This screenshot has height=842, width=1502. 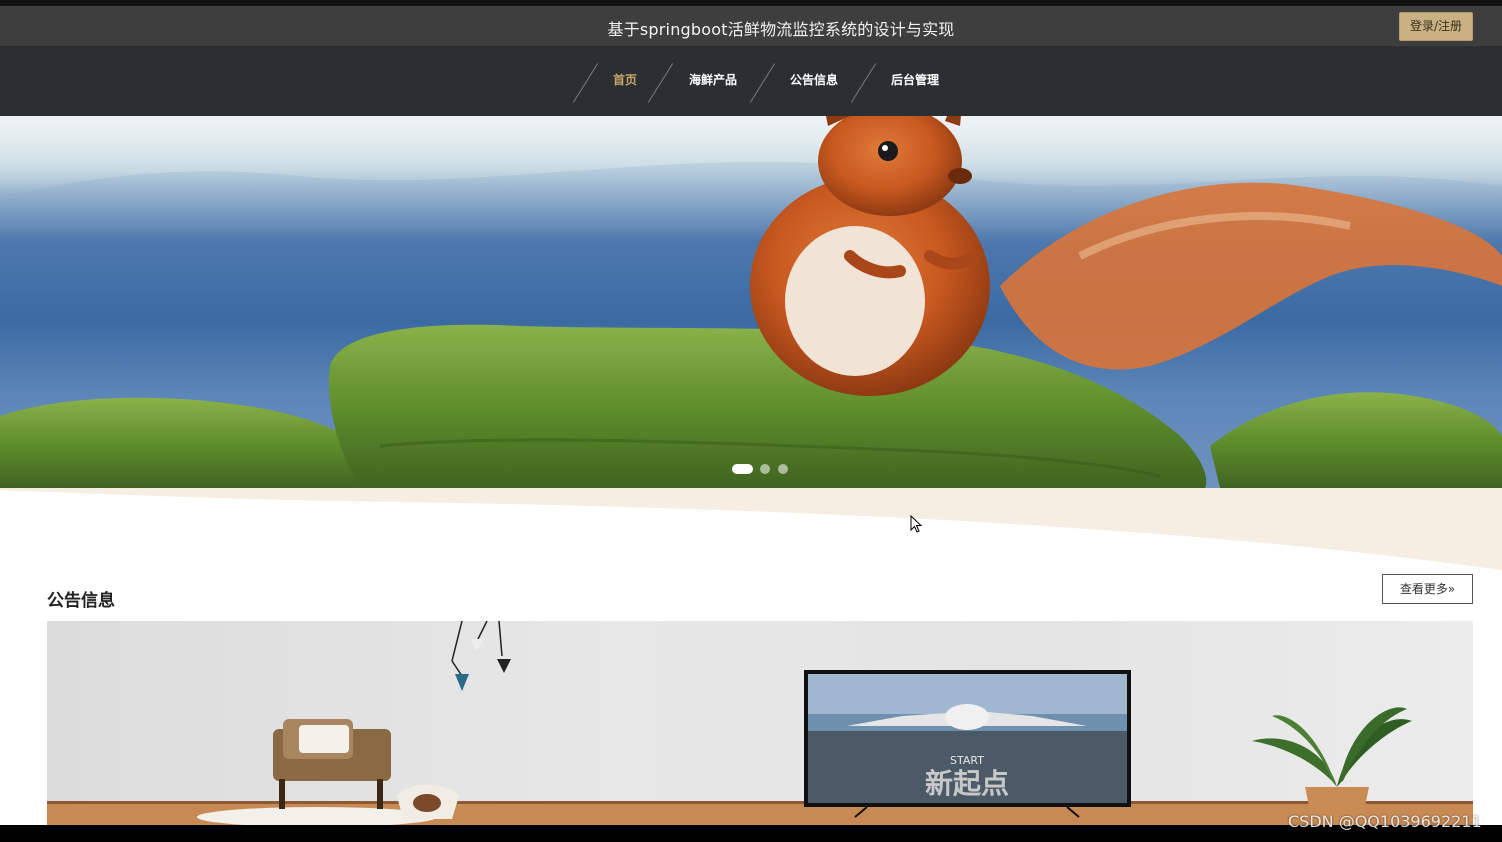 I want to click on main-nav: 首页 海鲜产品 公告信息 后台管理, so click(x=751, y=81).